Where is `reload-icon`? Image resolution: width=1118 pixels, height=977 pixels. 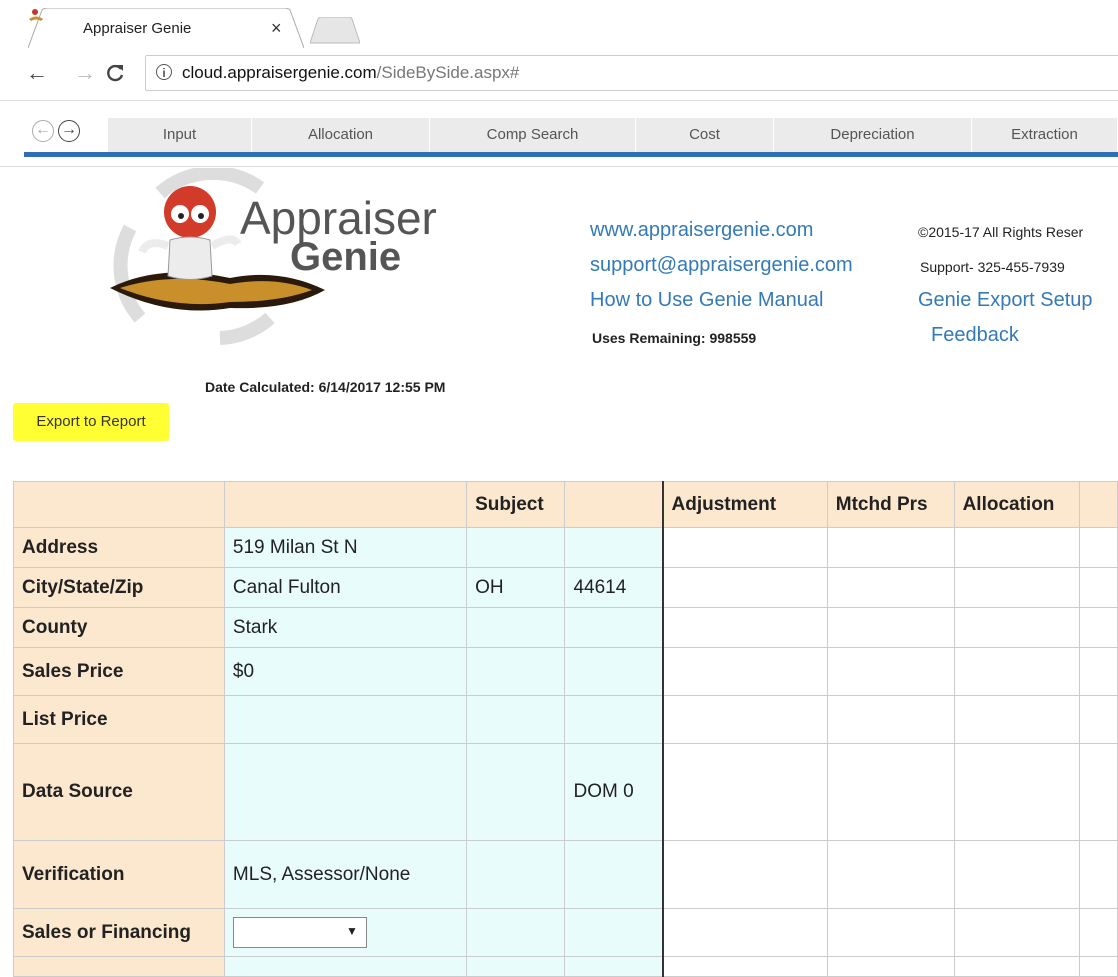 reload-icon is located at coordinates (115, 73).